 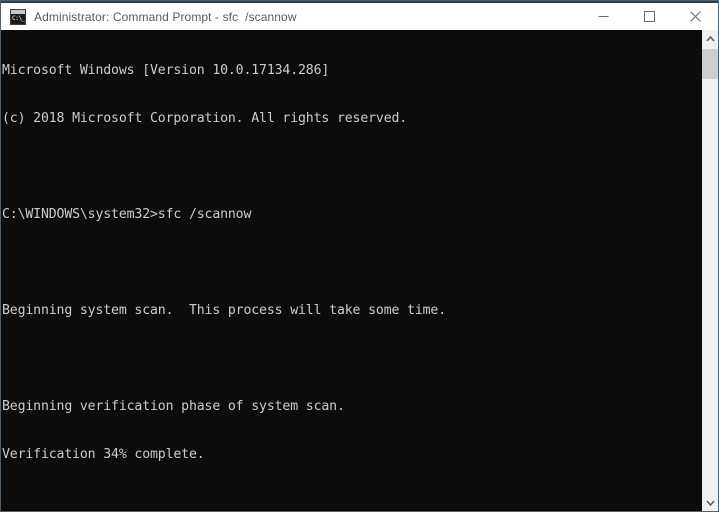 I want to click on minimize-icon, so click(x=603, y=16).